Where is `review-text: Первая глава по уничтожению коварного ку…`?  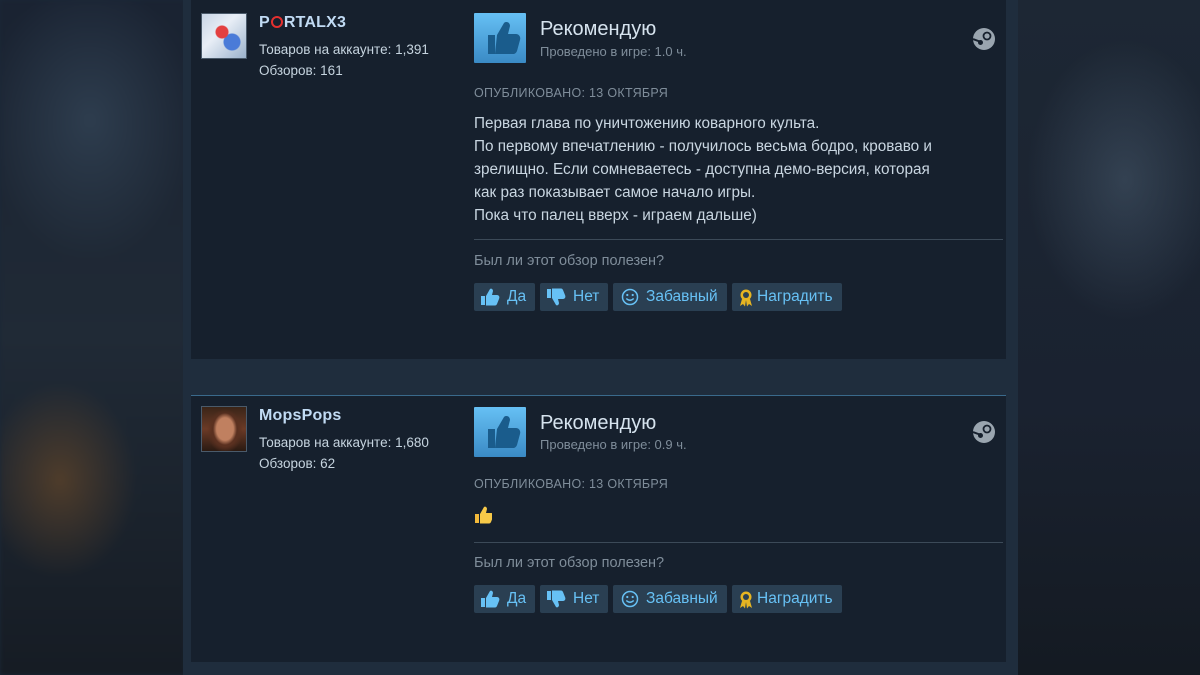
review-text: Первая глава по уничтожению коварного ку… is located at coordinates (736, 169).